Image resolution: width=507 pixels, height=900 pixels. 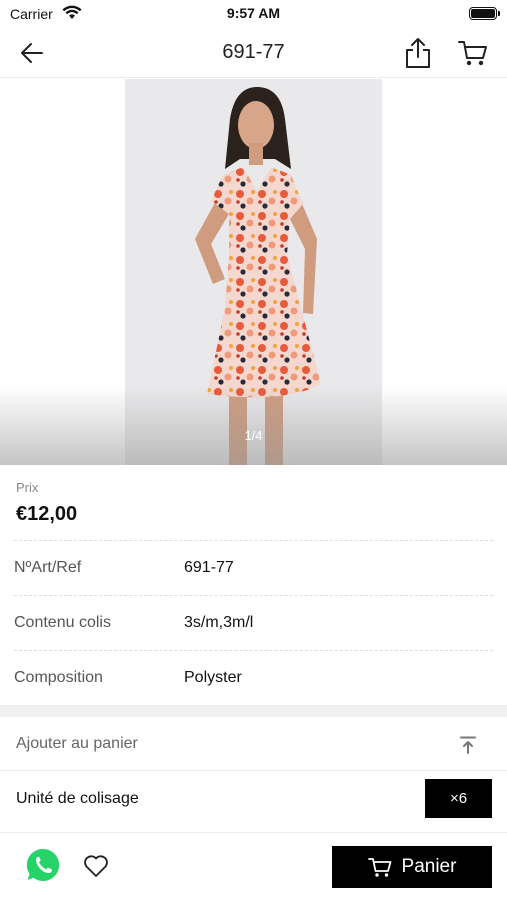 I want to click on packaging-unit-label: Unité de colisage, so click(x=77, y=798).